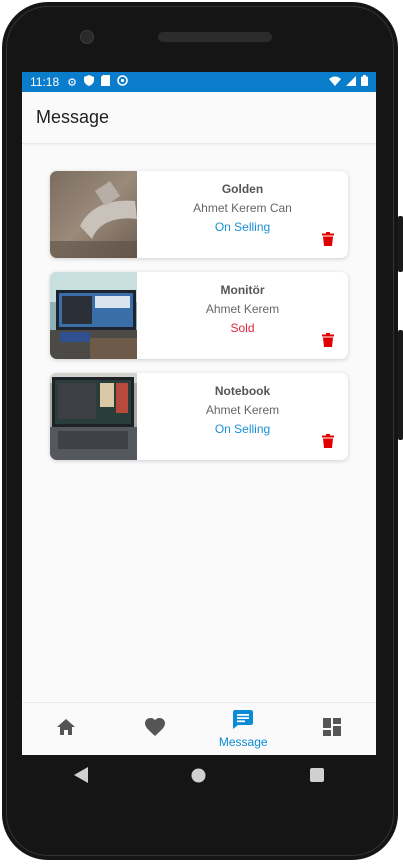 Image resolution: width=403 pixels, height=864 pixels. I want to click on nav-home, so click(66, 729).